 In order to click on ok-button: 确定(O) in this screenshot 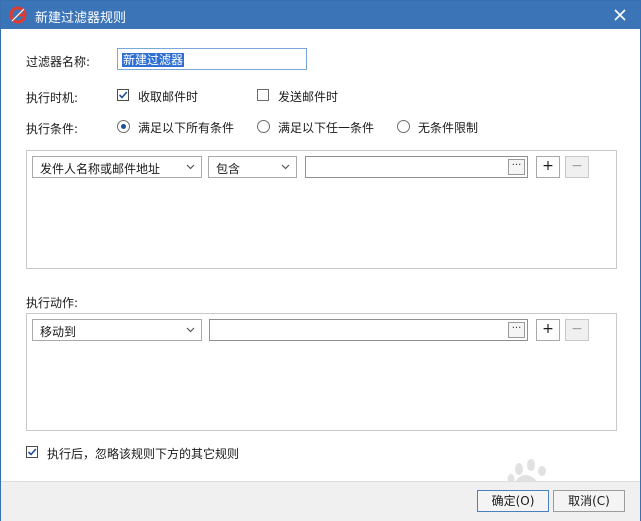, I will do `click(513, 501)`.